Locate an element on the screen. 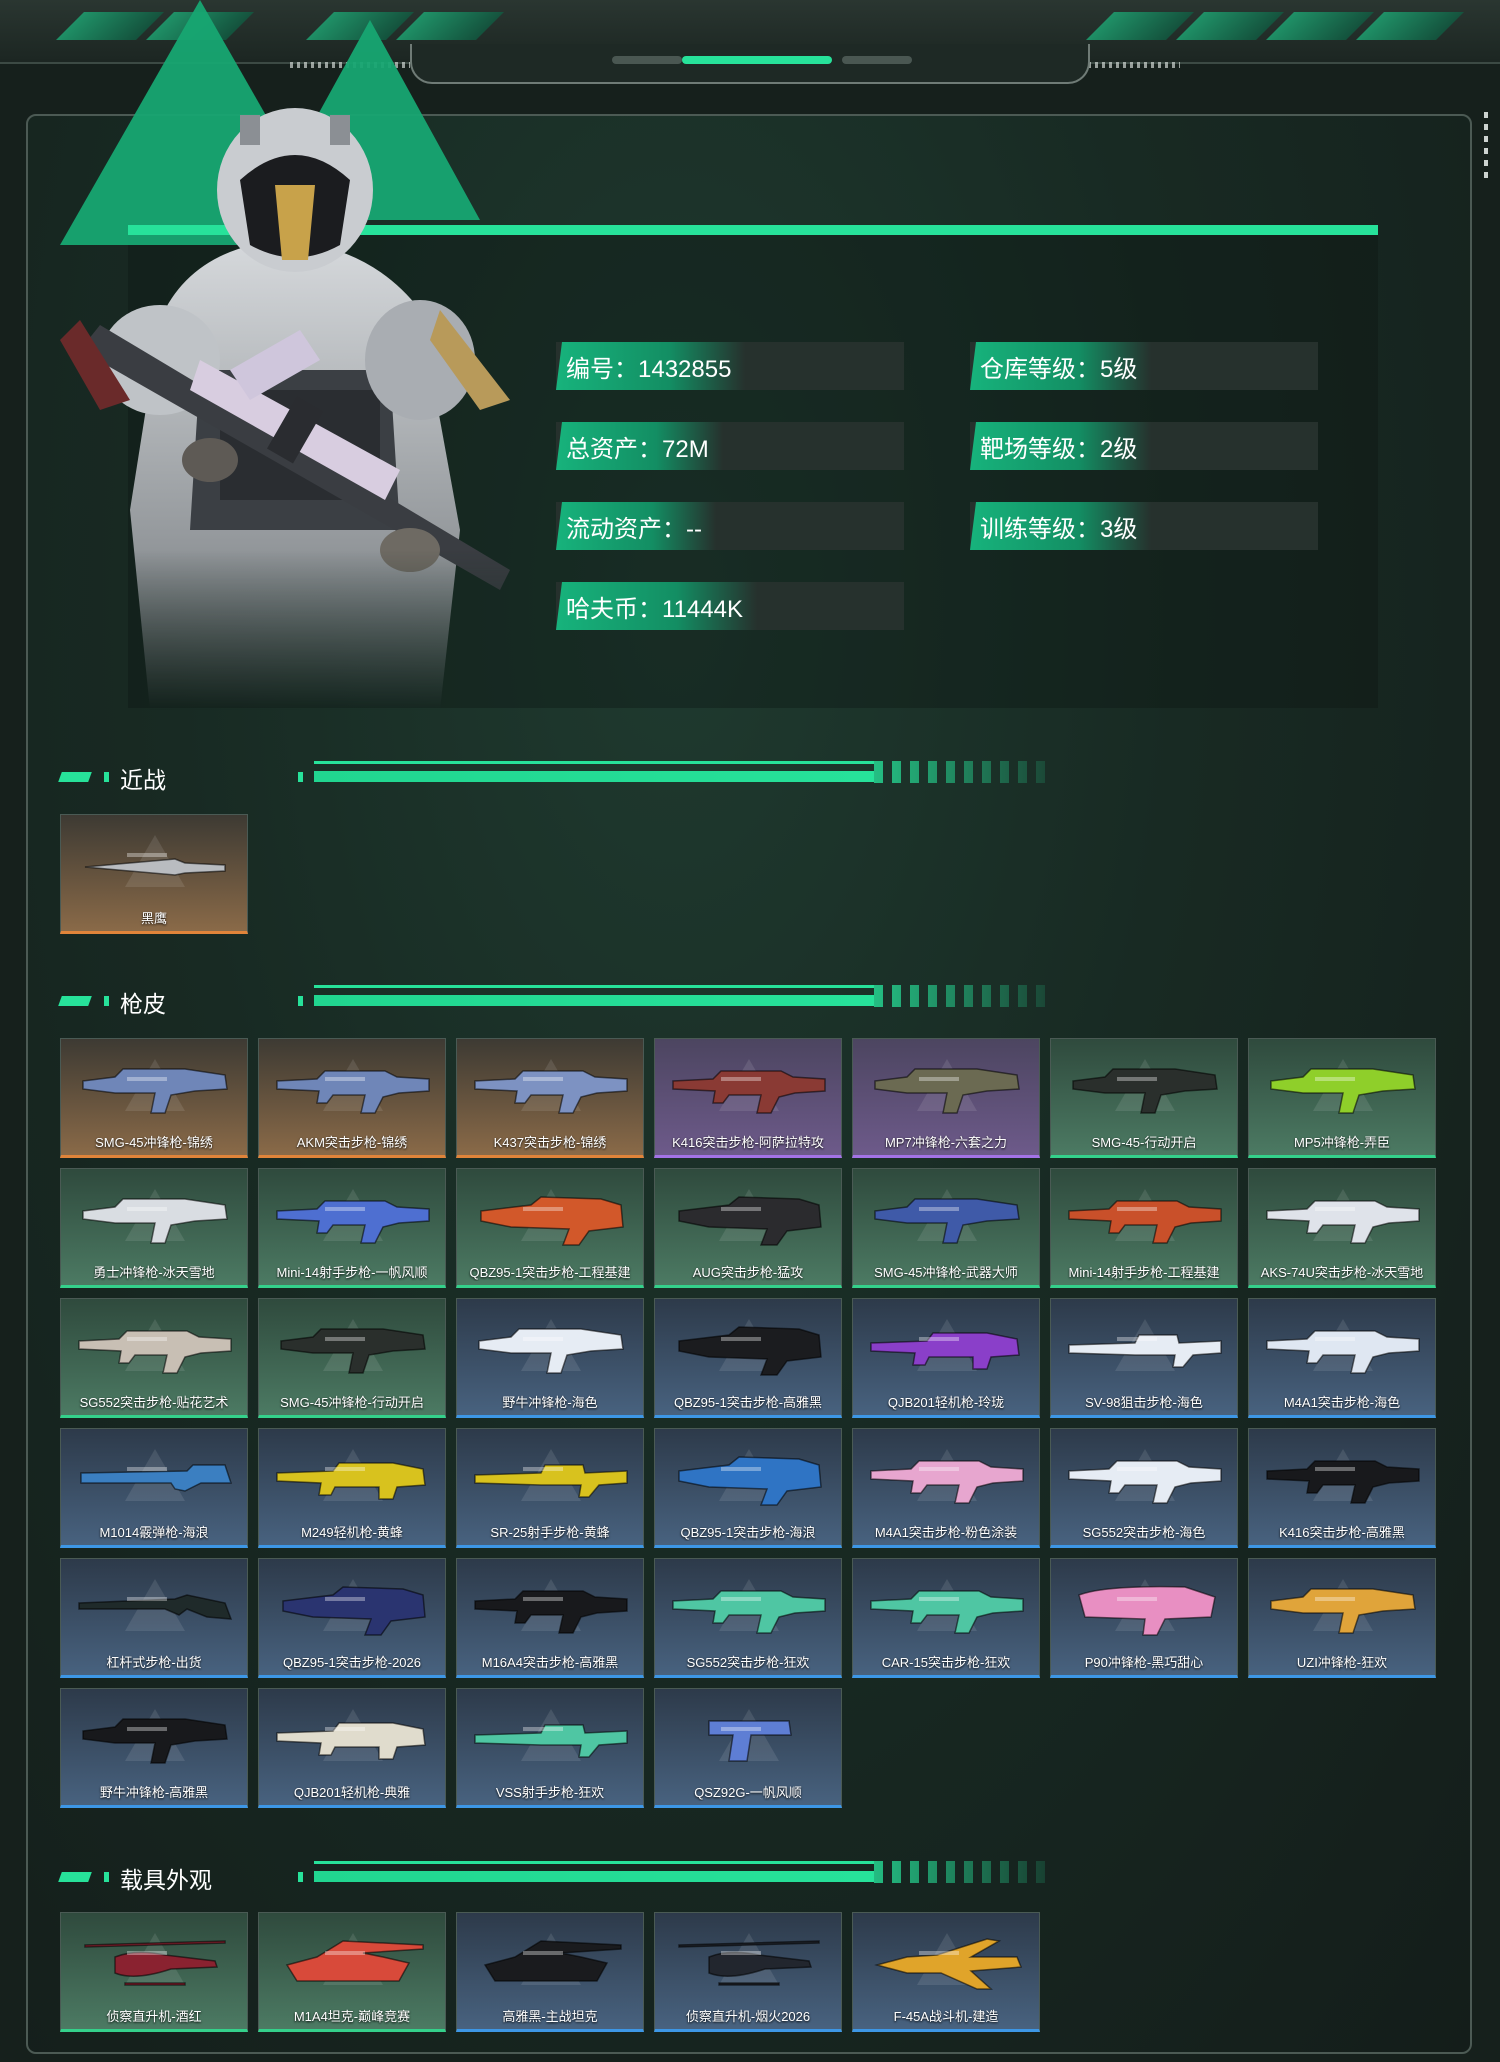 The image size is (1500, 2062). p90-icon is located at coordinates (1147, 1610).